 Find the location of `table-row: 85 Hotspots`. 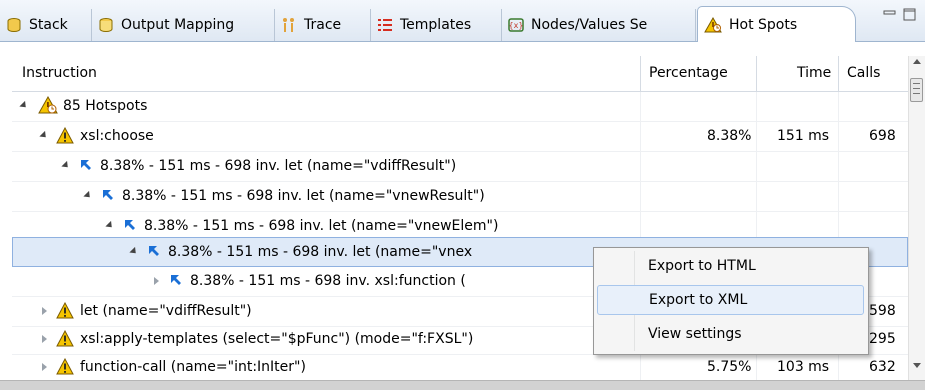

table-row: 85 Hotspots is located at coordinates (460, 107).